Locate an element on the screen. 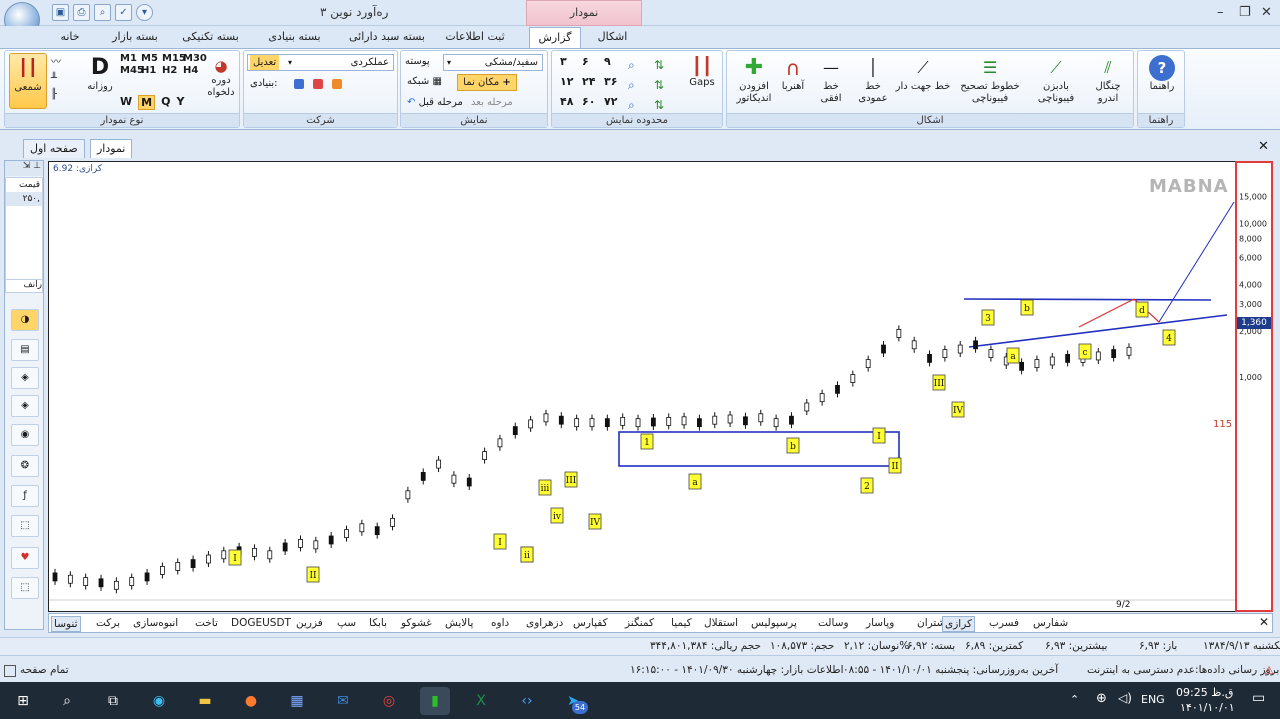 This screenshot has width=1280, height=719. symbol-tab-active: کرازی is located at coordinates (958, 624).